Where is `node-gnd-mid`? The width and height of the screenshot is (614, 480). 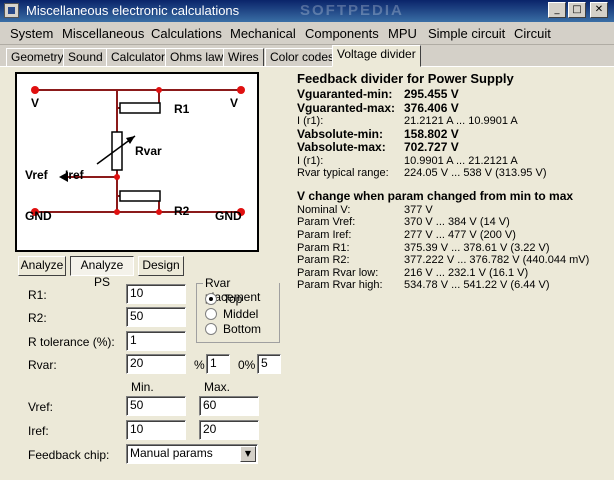 node-gnd-mid is located at coordinates (117, 212).